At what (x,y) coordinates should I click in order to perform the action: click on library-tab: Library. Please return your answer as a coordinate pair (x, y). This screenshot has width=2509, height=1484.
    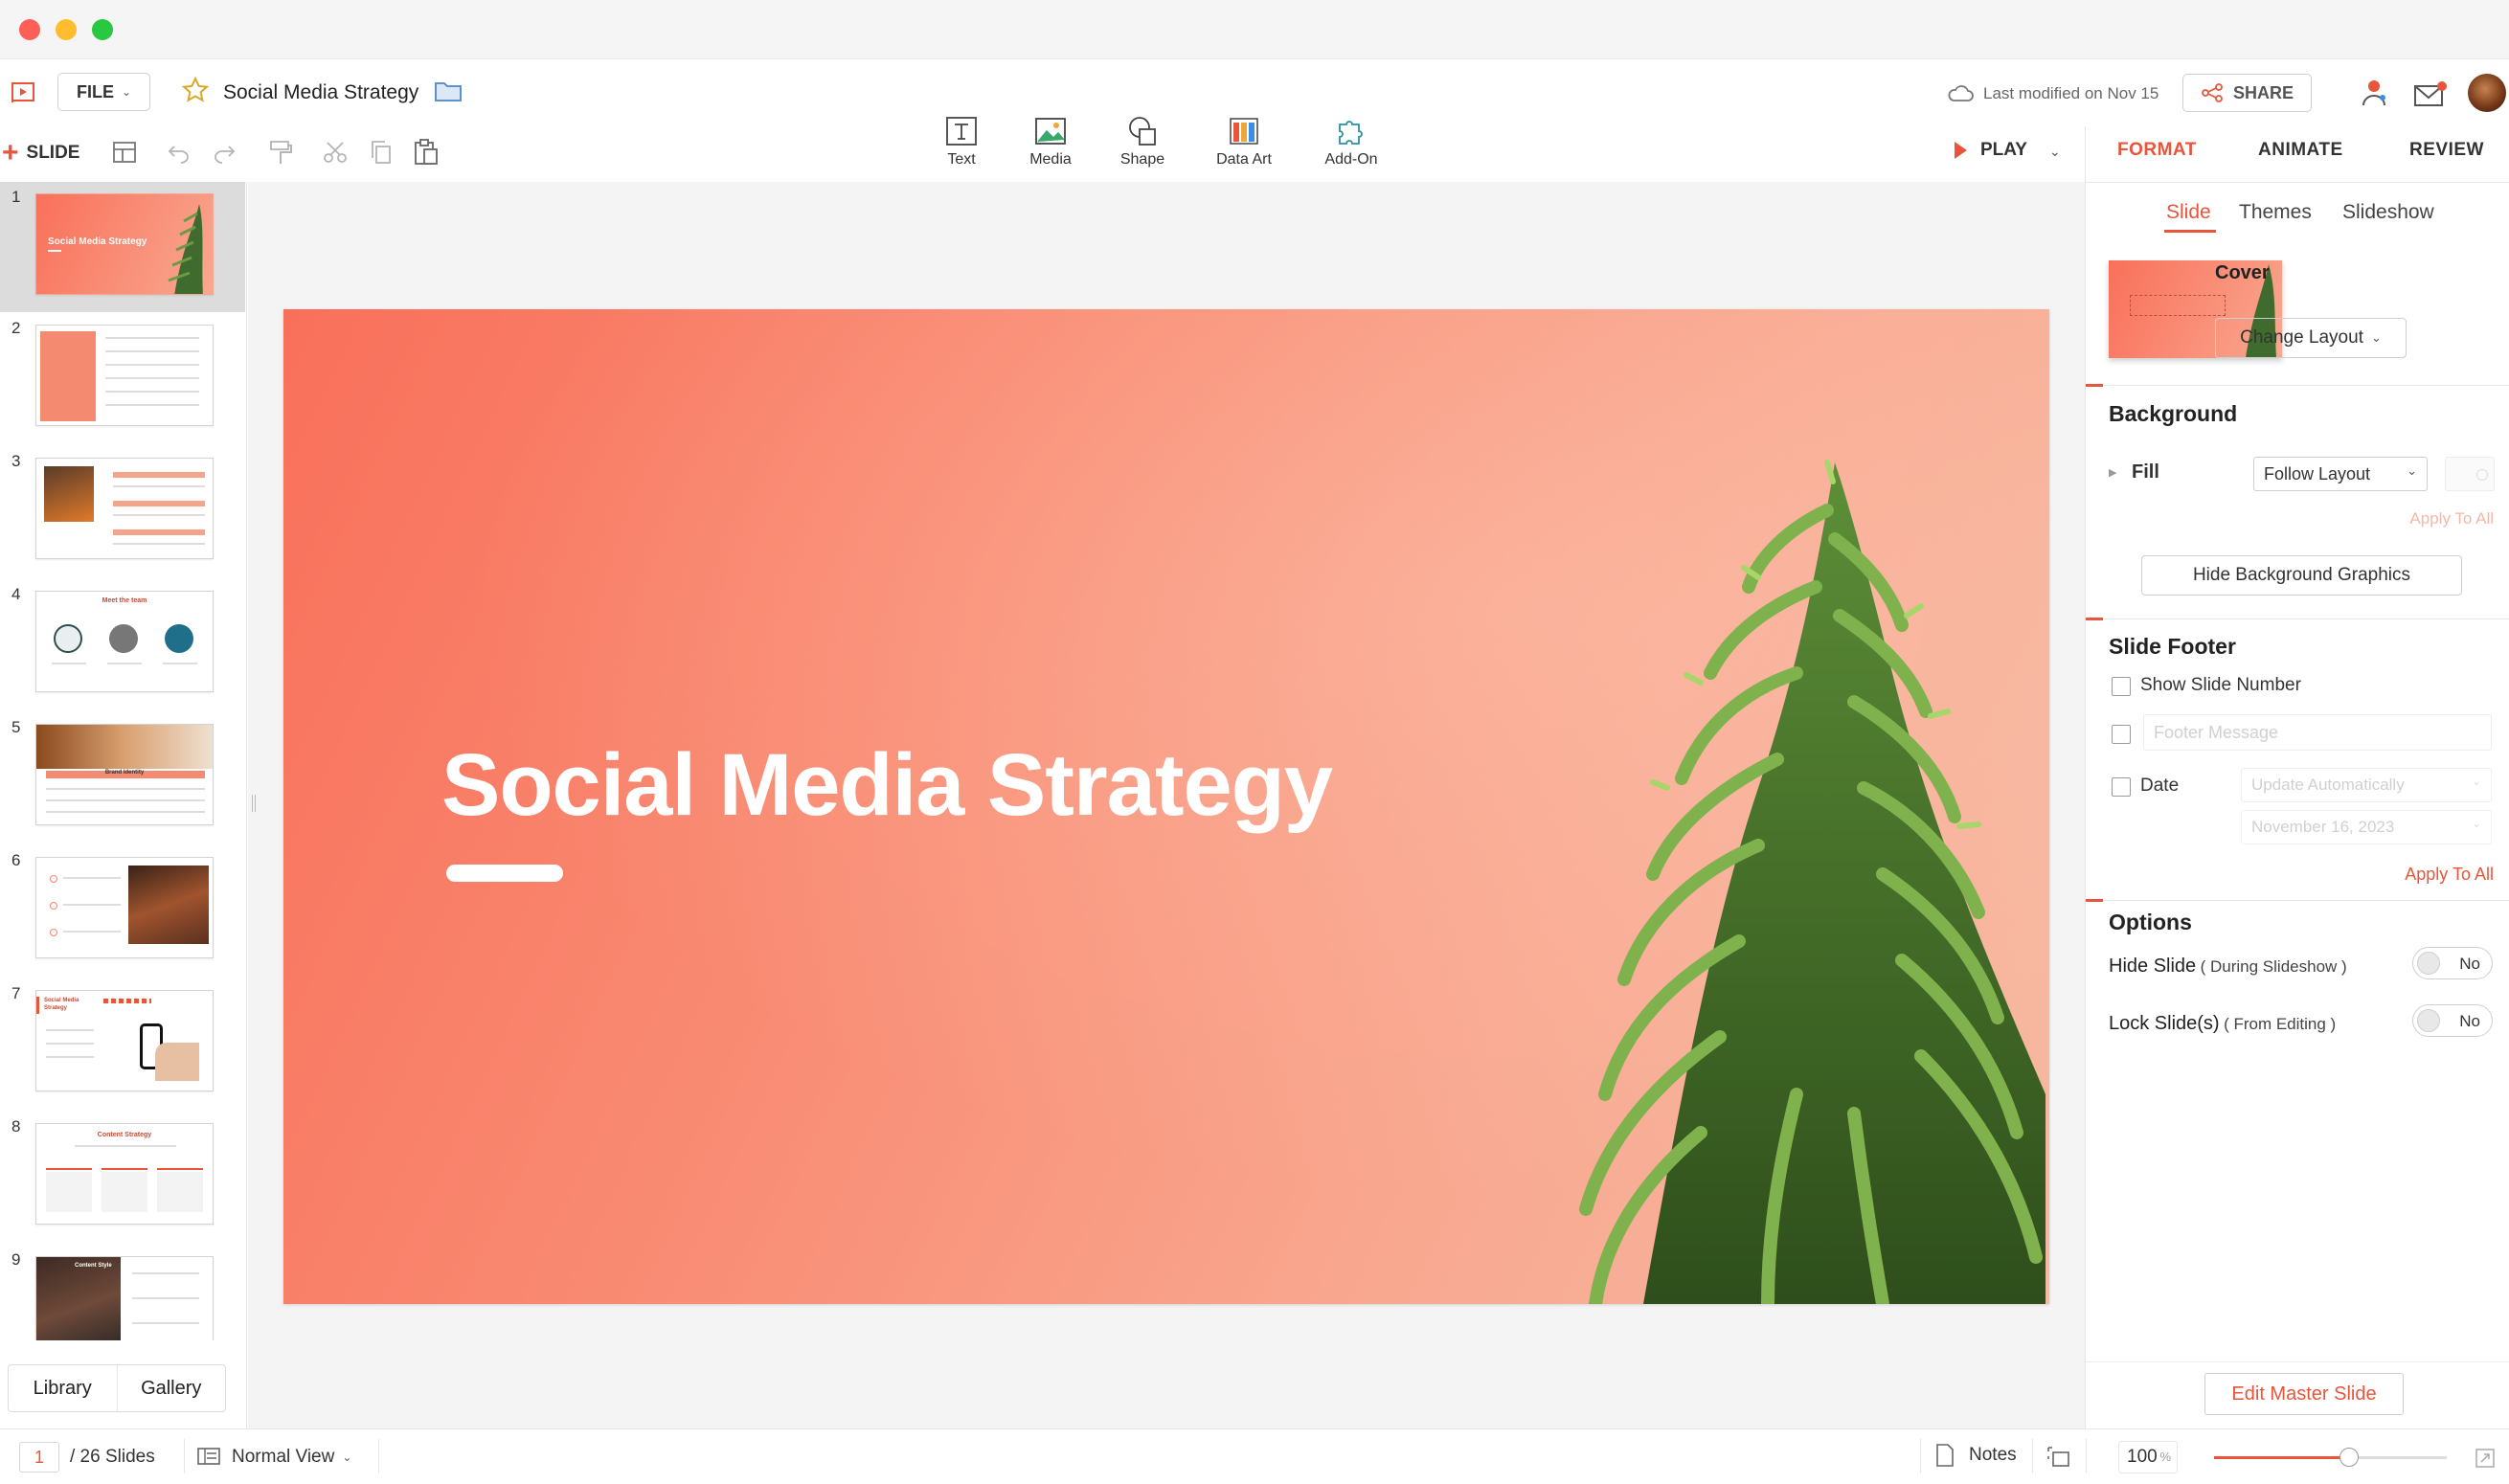
    Looking at the image, I should click on (63, 1388).